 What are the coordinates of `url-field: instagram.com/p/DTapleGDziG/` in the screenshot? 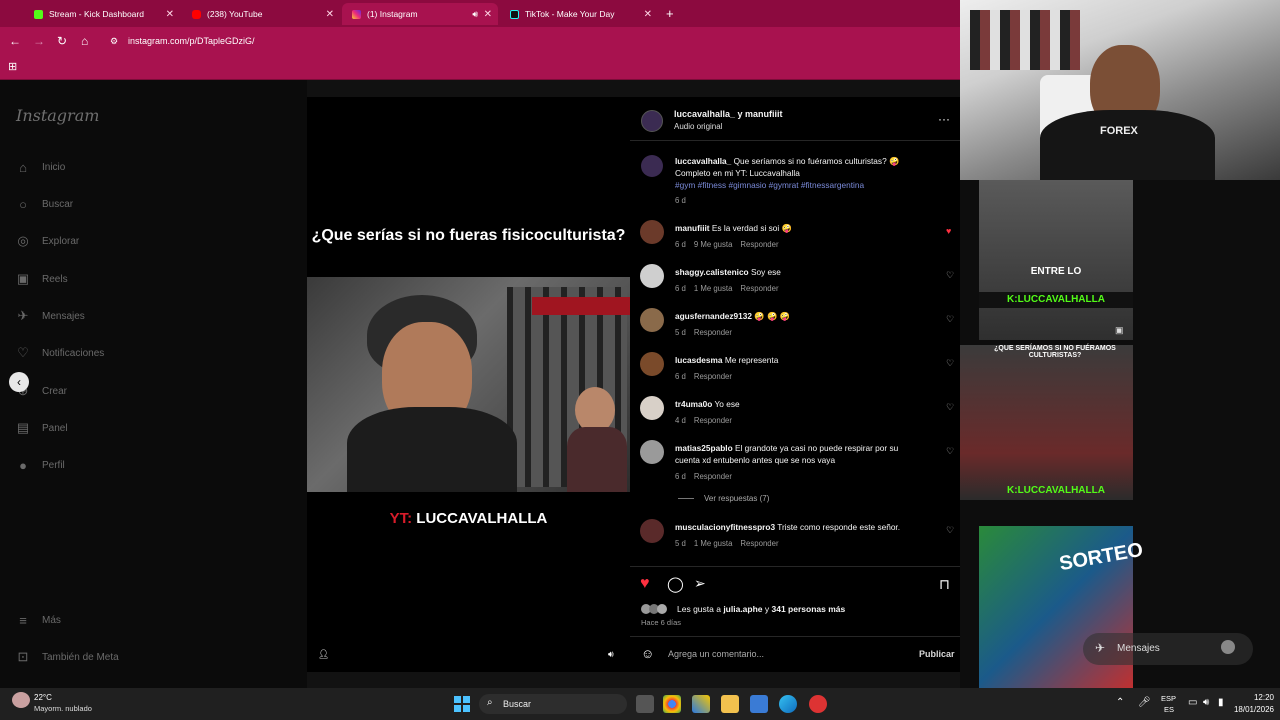 It's located at (191, 41).